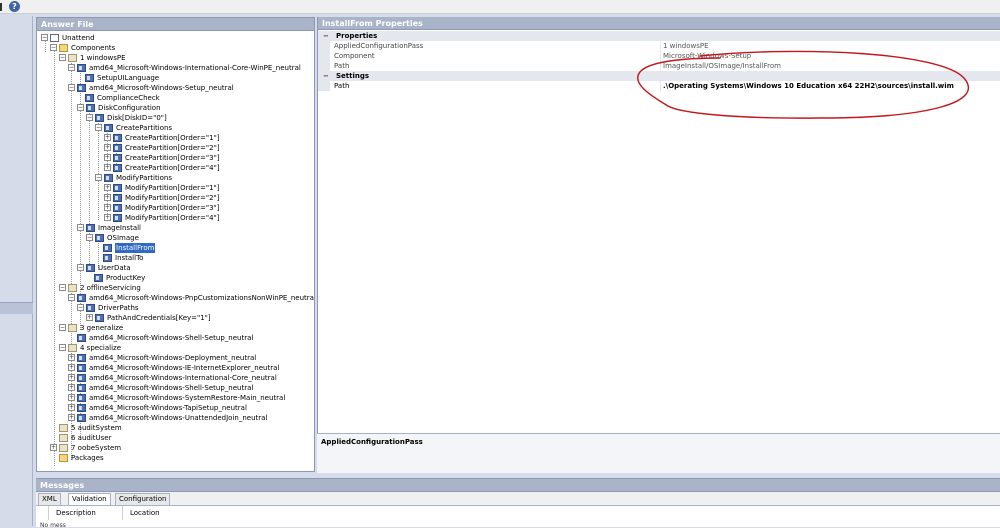 This screenshot has width=1000, height=528. I want to click on left-pane, so click(16, 271).